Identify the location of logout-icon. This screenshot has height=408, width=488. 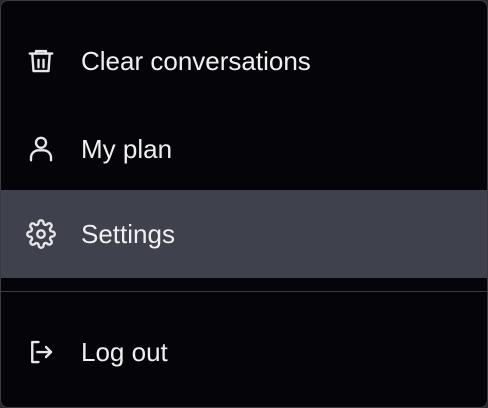
(41, 352).